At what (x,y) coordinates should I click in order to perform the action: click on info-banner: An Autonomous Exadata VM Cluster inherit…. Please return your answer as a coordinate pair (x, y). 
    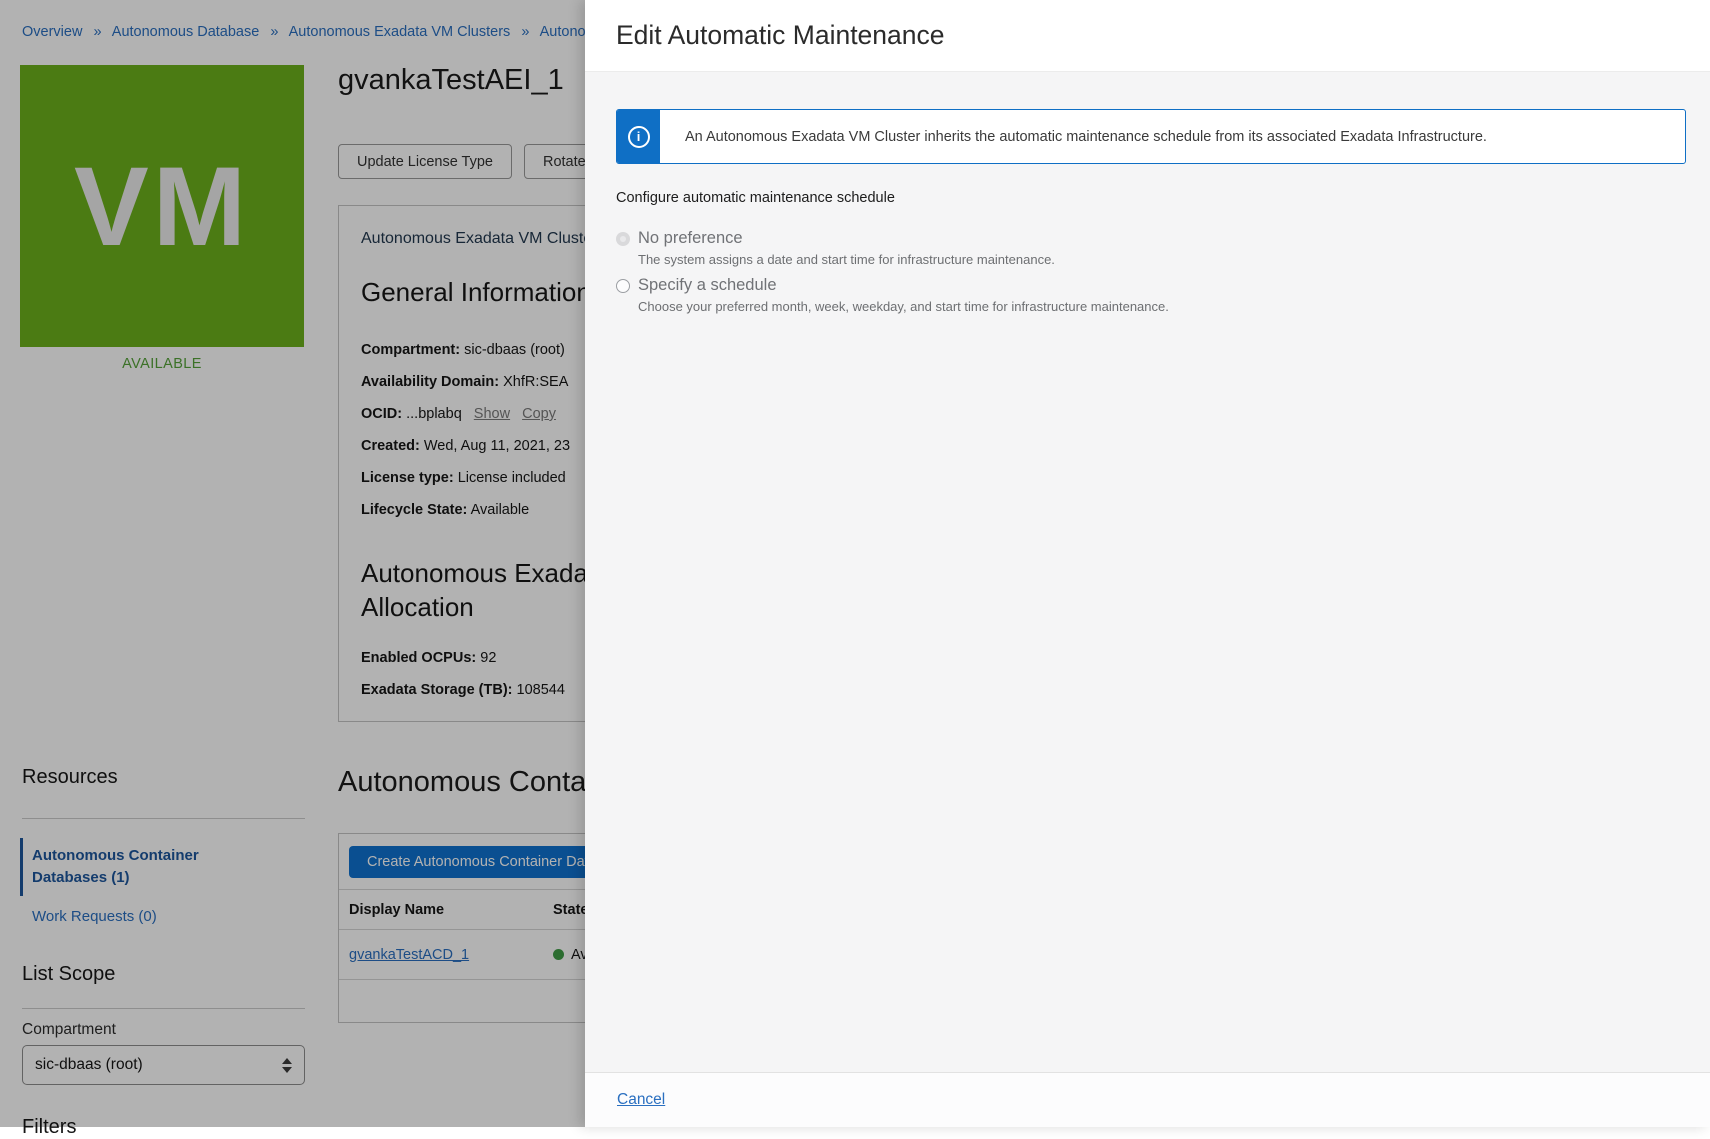
    Looking at the image, I should click on (1151, 136).